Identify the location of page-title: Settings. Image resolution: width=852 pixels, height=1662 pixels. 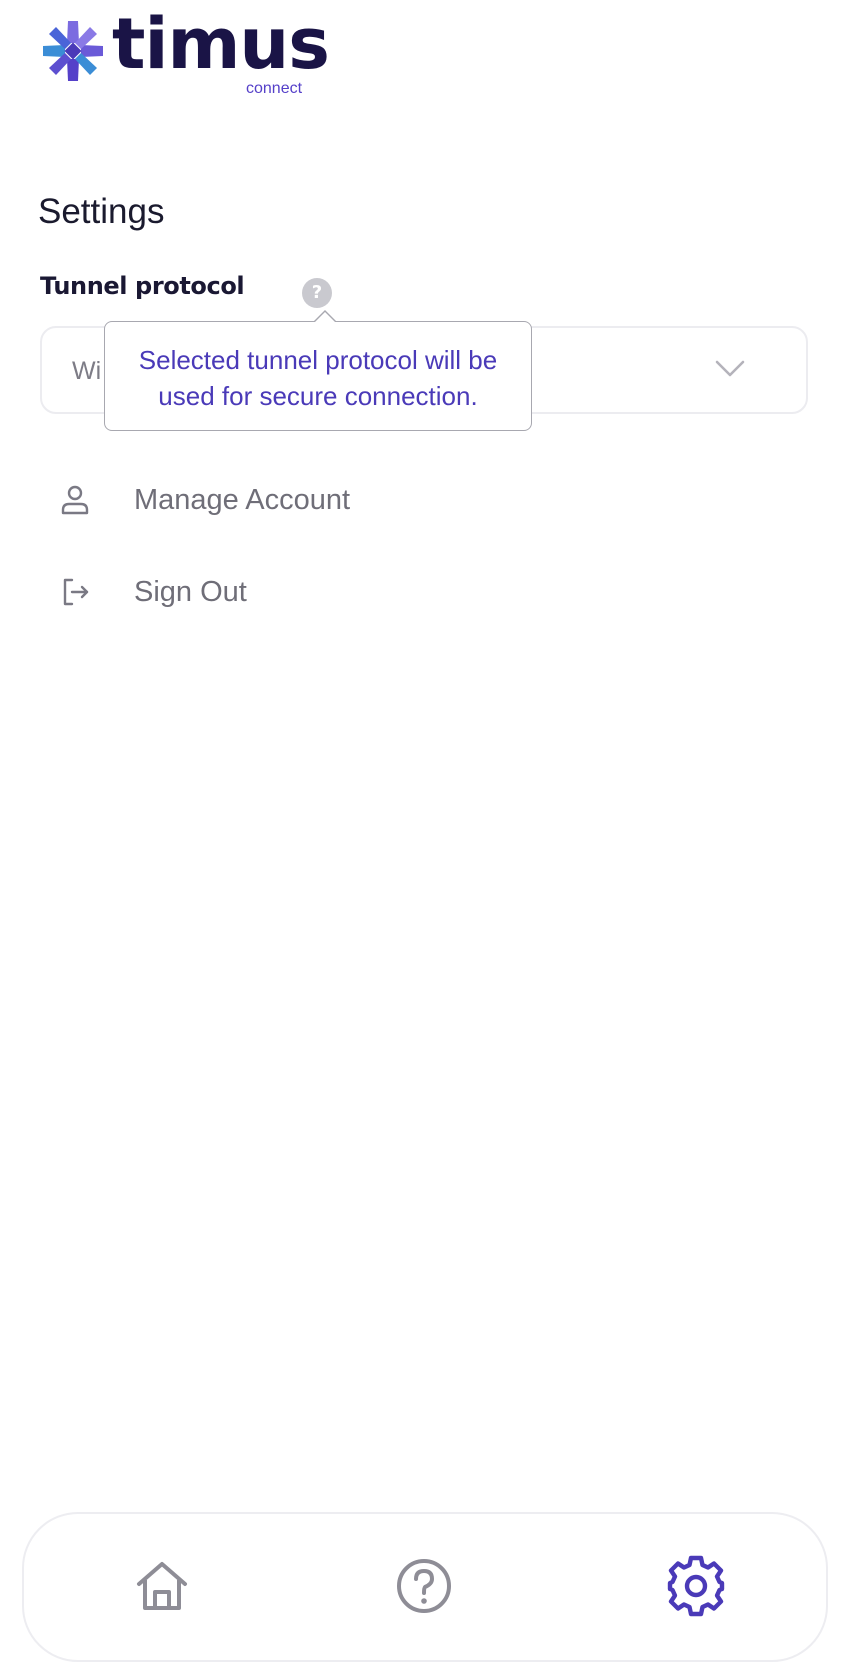
(101, 211).